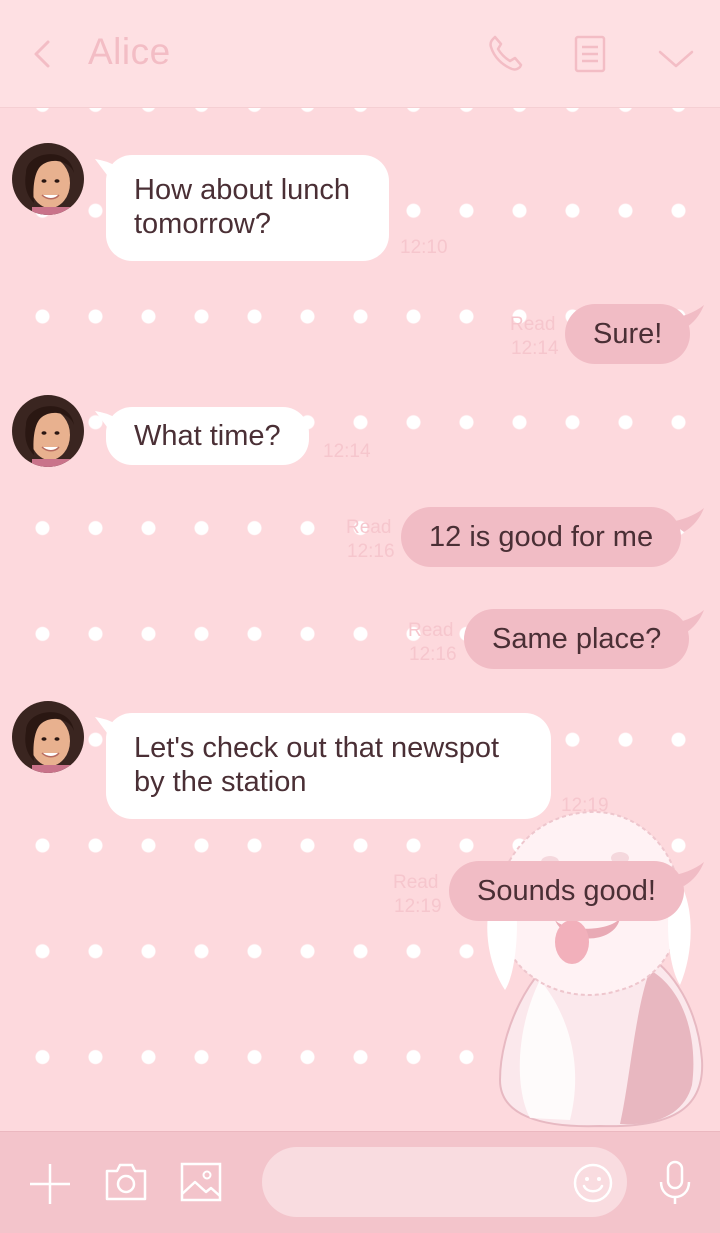 This screenshot has width=720, height=1233. What do you see at coordinates (566, 891) in the screenshot?
I see `message-bubble-outgoing: Sounds good!` at bounding box center [566, 891].